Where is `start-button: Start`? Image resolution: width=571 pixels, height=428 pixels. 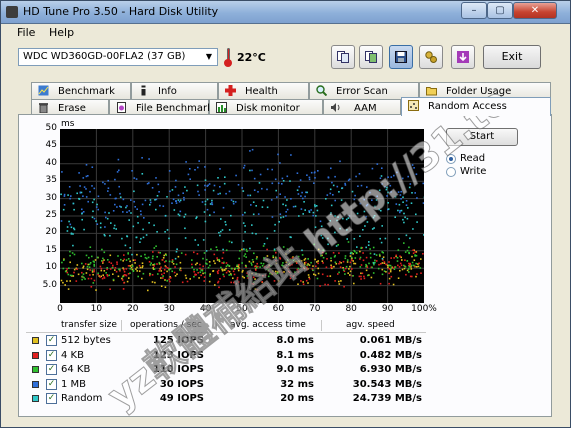 start-button: Start is located at coordinates (482, 137).